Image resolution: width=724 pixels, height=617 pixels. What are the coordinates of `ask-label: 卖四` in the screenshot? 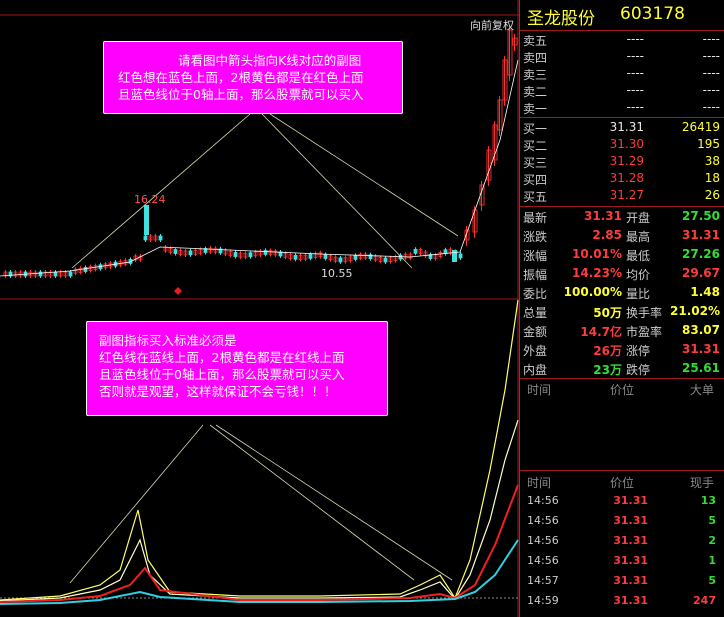 It's located at (535, 58).